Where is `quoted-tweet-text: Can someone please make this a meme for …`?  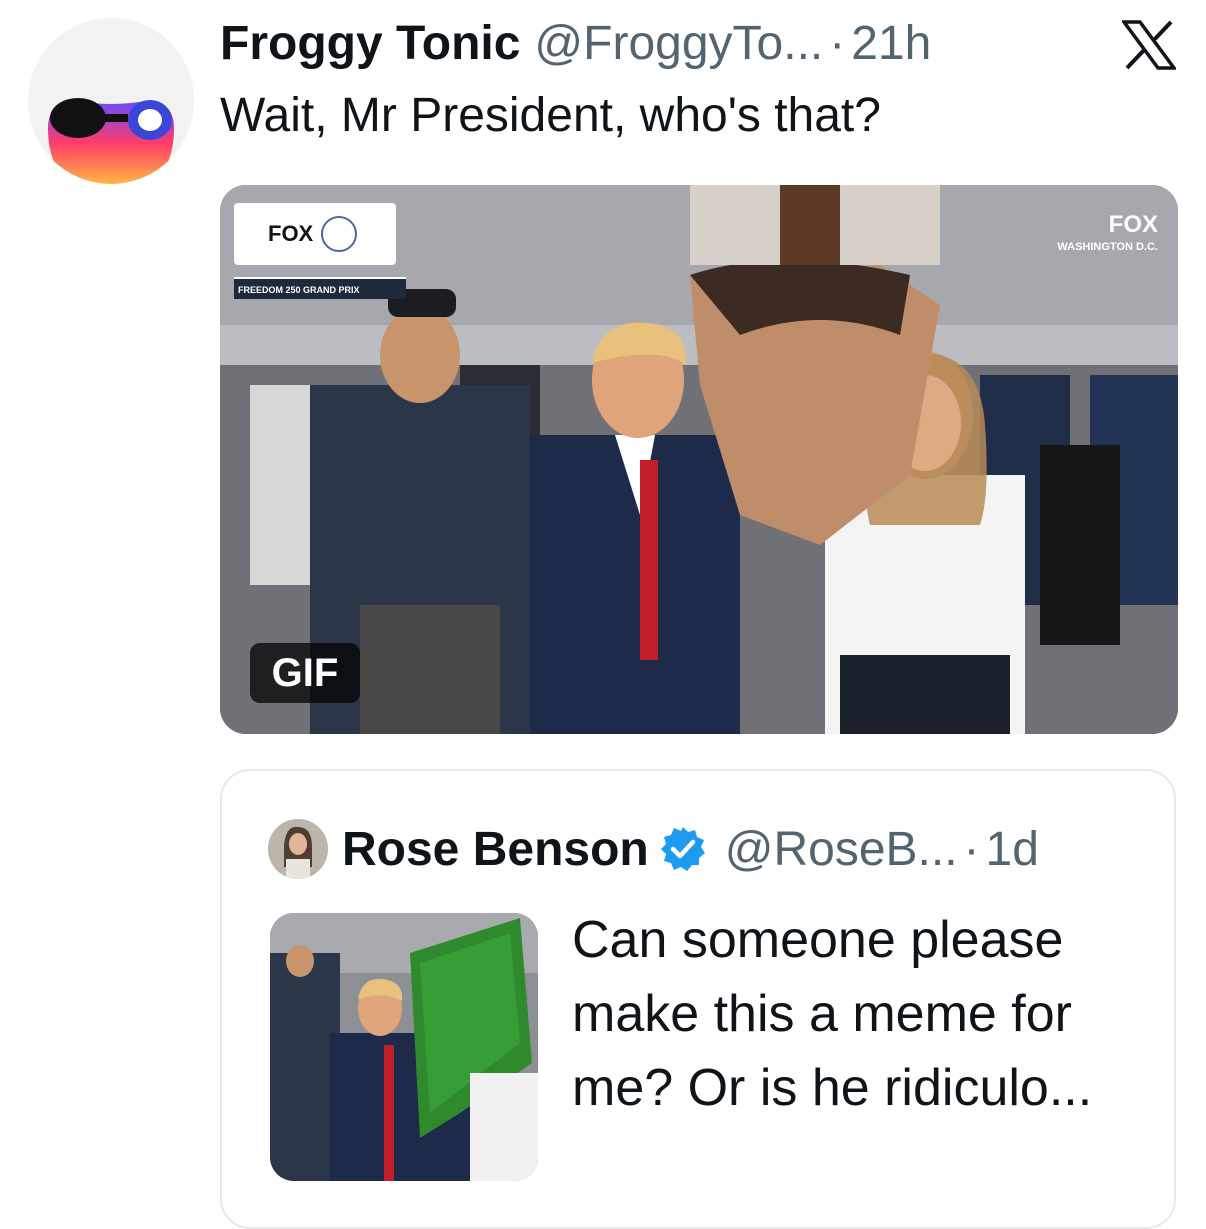
quoted-tweet-text: Can someone please make this a meme for … is located at coordinates (832, 1014).